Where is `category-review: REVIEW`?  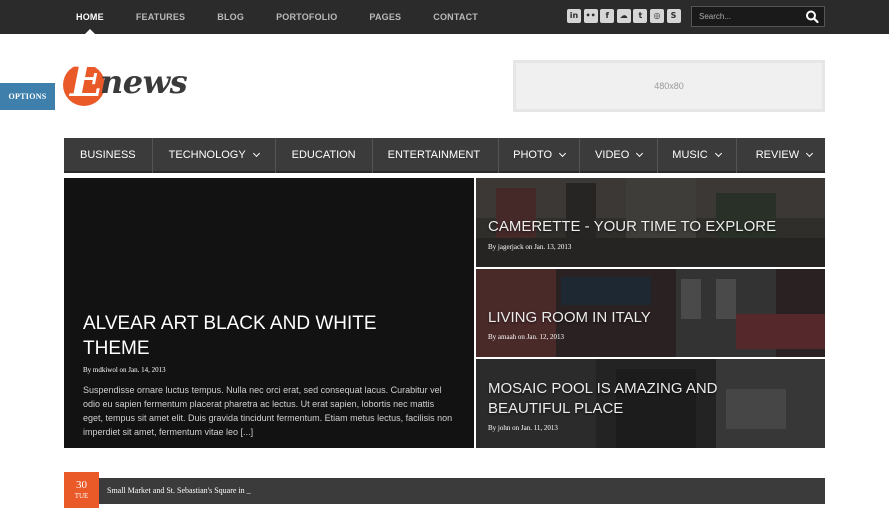
category-review: REVIEW is located at coordinates (782, 155).